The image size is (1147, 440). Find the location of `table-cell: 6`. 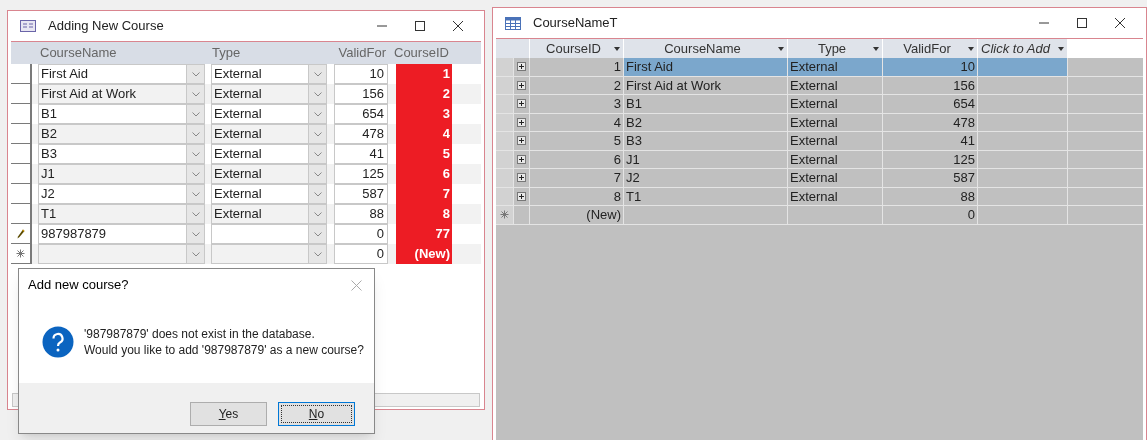

table-cell: 6 is located at coordinates (577, 159).